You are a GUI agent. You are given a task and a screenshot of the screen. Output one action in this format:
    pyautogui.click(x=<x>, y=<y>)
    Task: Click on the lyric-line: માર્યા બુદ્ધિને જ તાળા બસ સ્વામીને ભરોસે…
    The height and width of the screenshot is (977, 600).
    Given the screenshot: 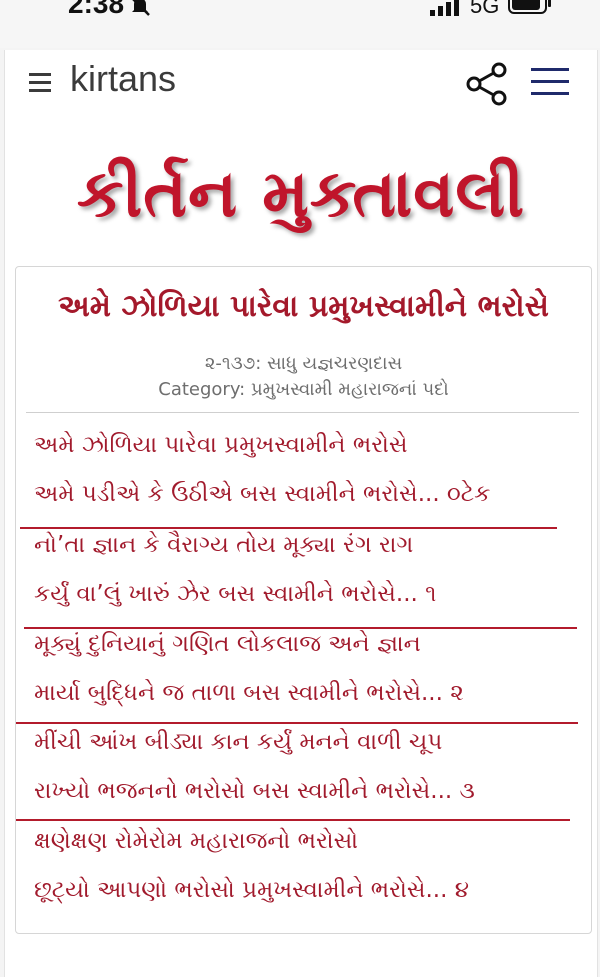 What is the action you would take?
    pyautogui.click(x=249, y=693)
    